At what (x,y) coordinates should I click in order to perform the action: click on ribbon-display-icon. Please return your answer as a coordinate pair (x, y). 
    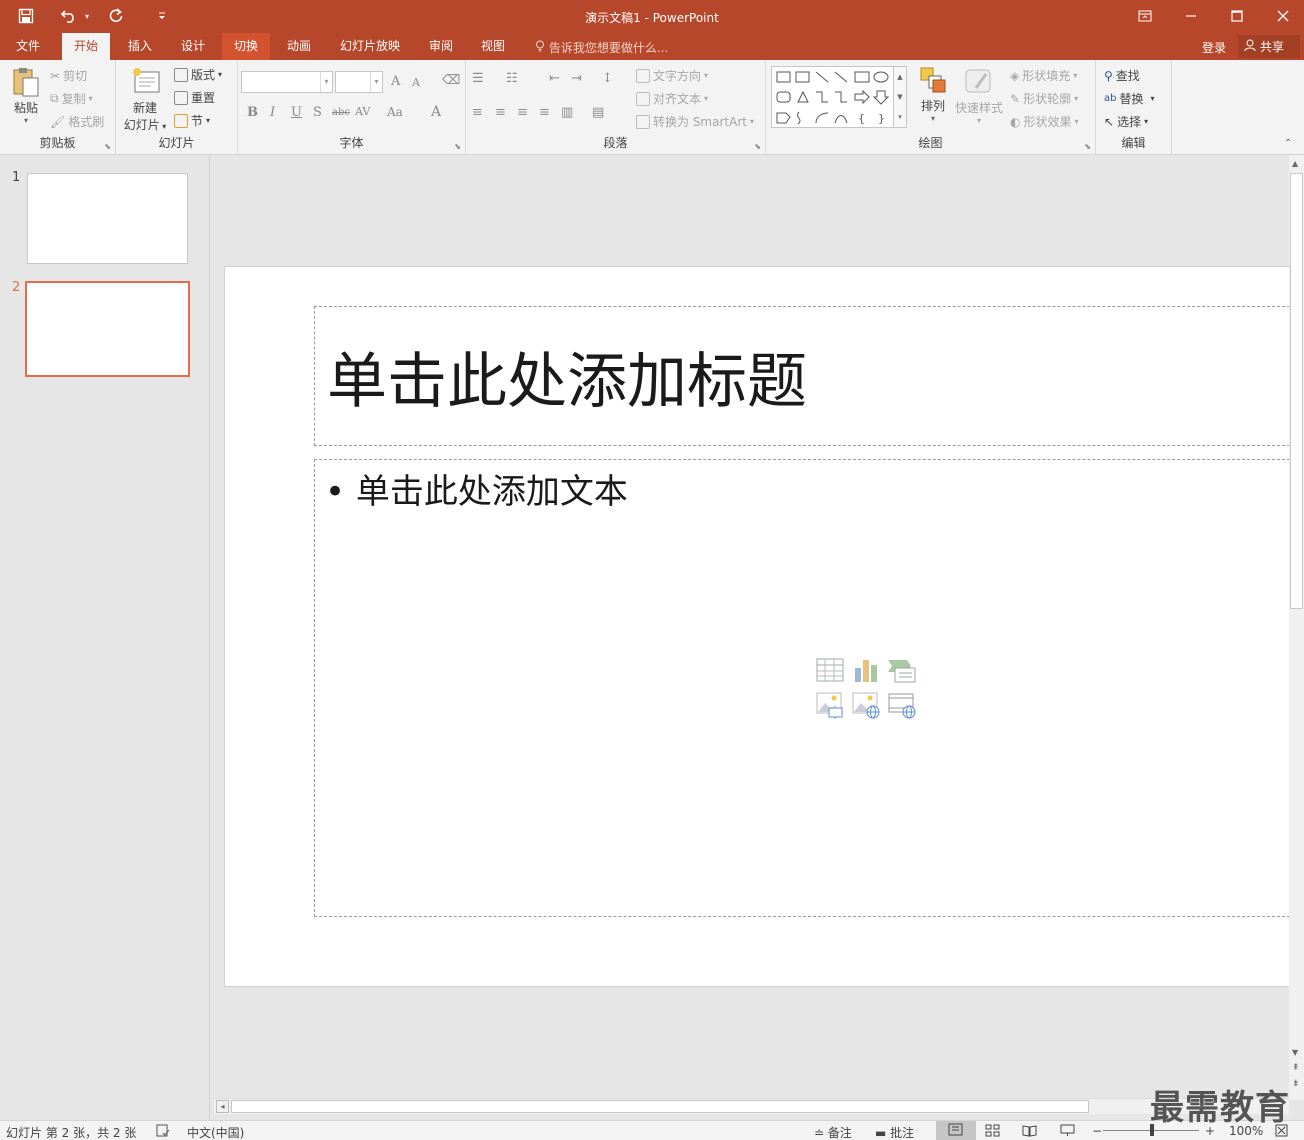
    Looking at the image, I should click on (1145, 16).